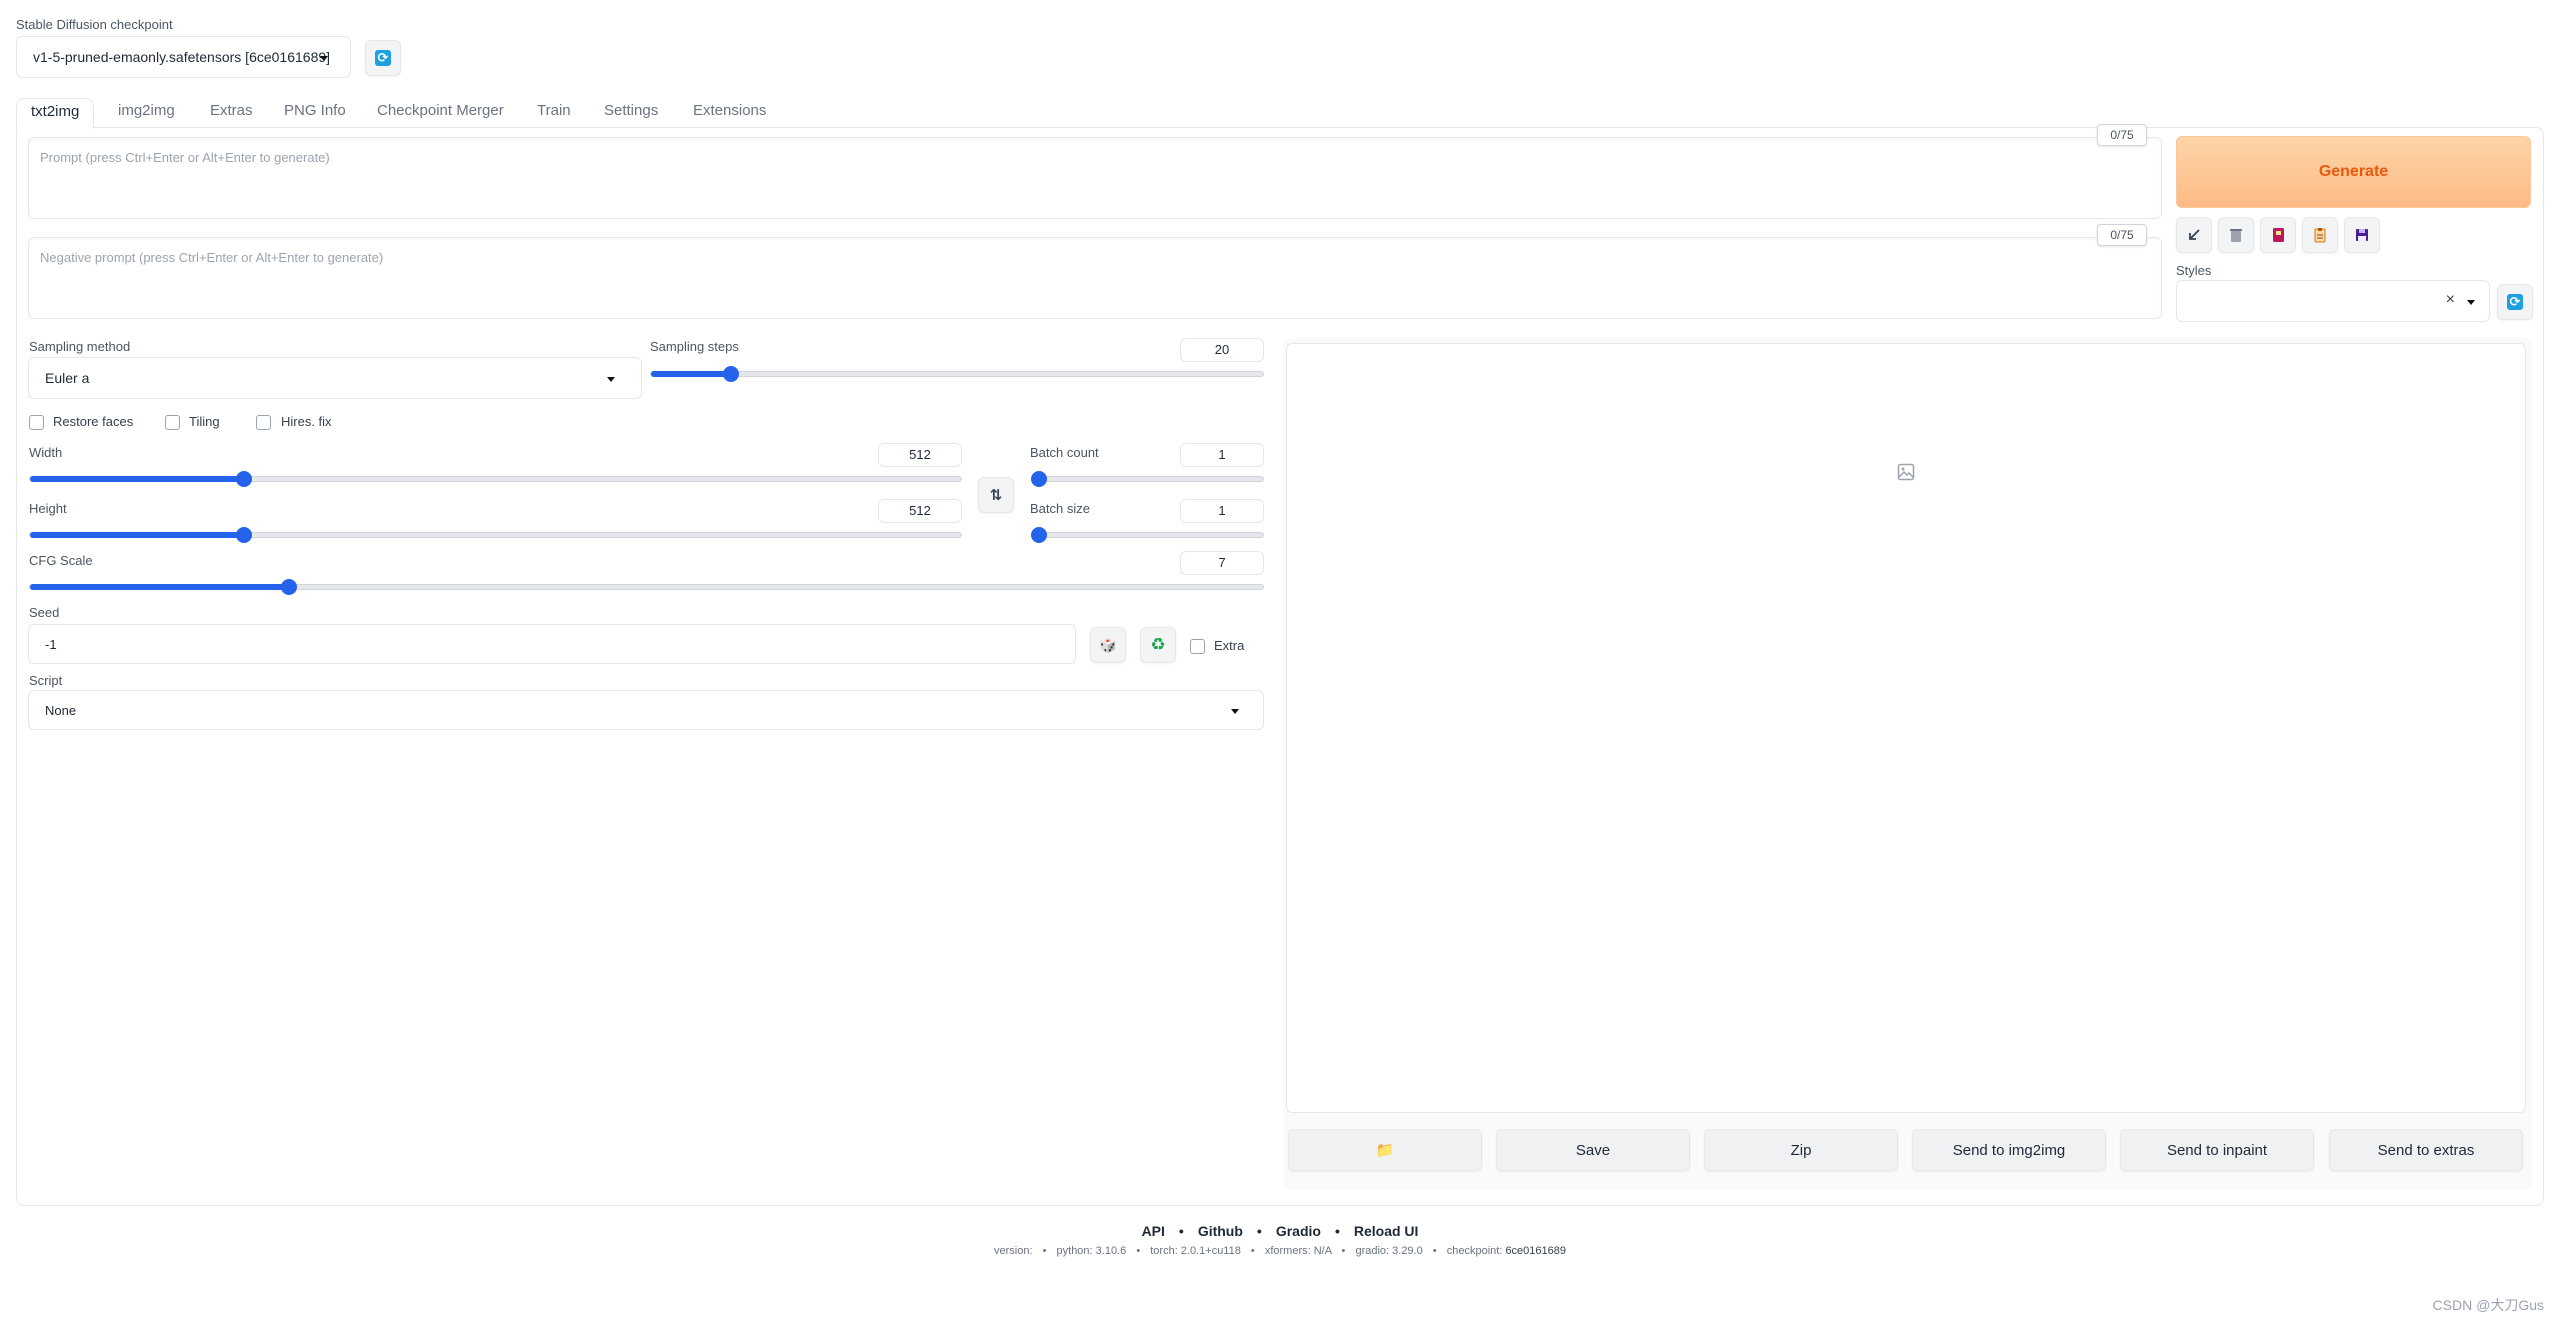 This screenshot has height=1321, width=2560. What do you see at coordinates (263, 422) in the screenshot?
I see `hires-fix-checkbox` at bounding box center [263, 422].